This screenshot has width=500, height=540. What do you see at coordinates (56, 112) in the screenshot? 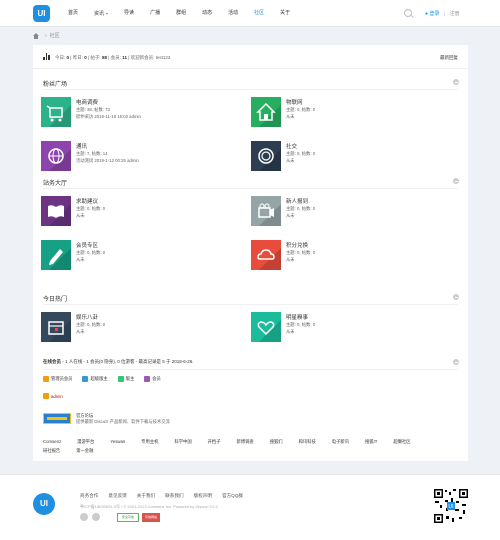
I see `cart-icon` at bounding box center [56, 112].